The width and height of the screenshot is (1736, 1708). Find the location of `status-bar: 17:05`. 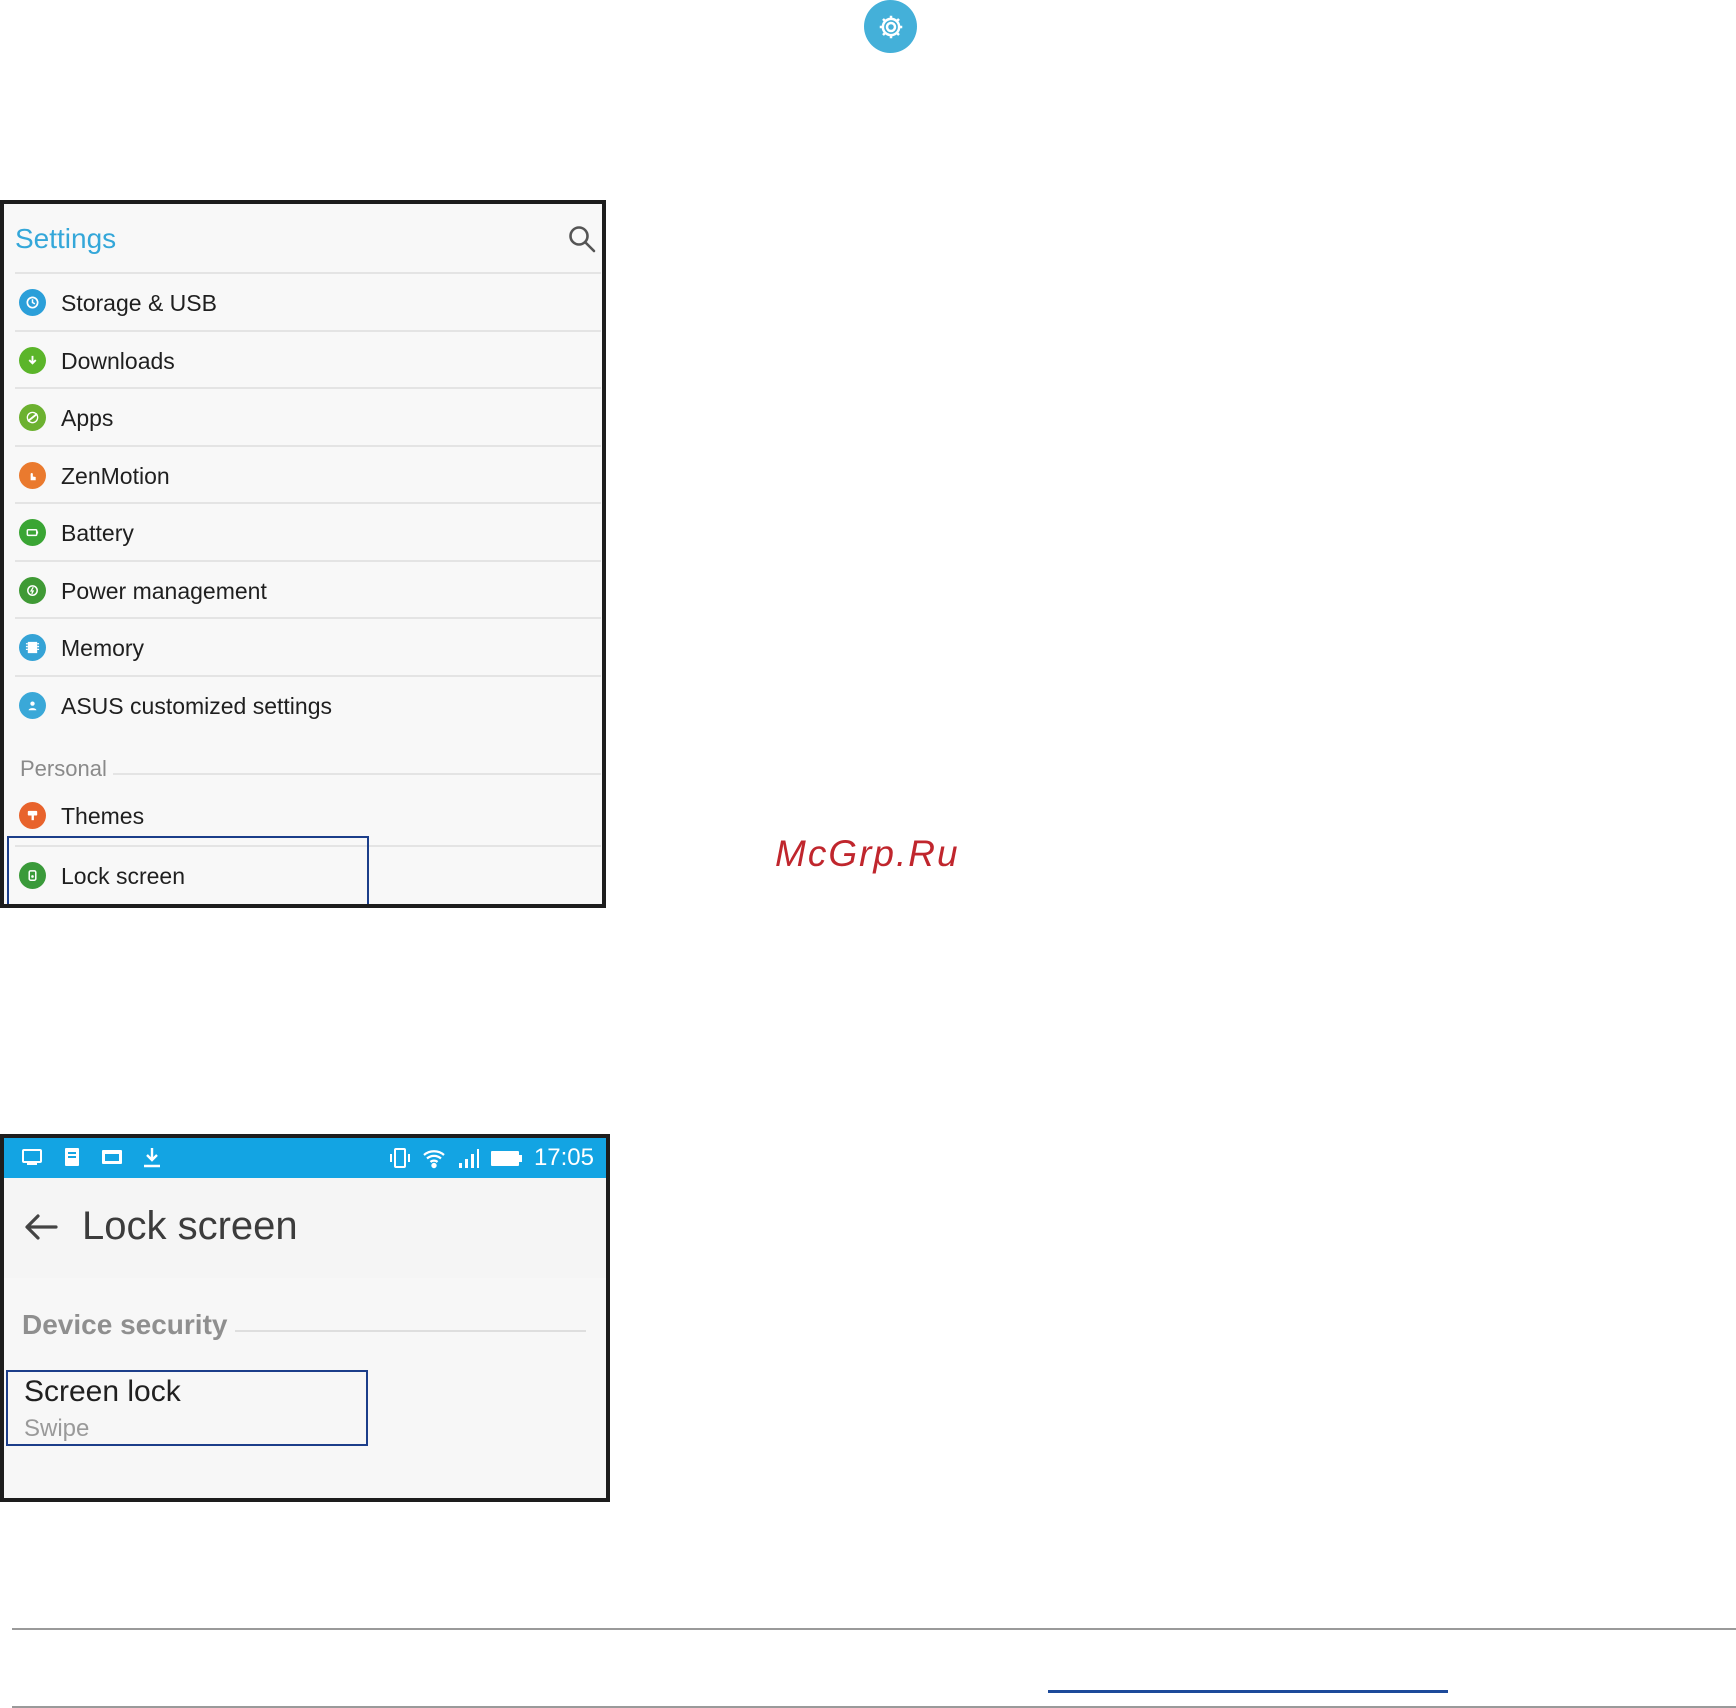

status-bar: 17:05 is located at coordinates (305, 1158).